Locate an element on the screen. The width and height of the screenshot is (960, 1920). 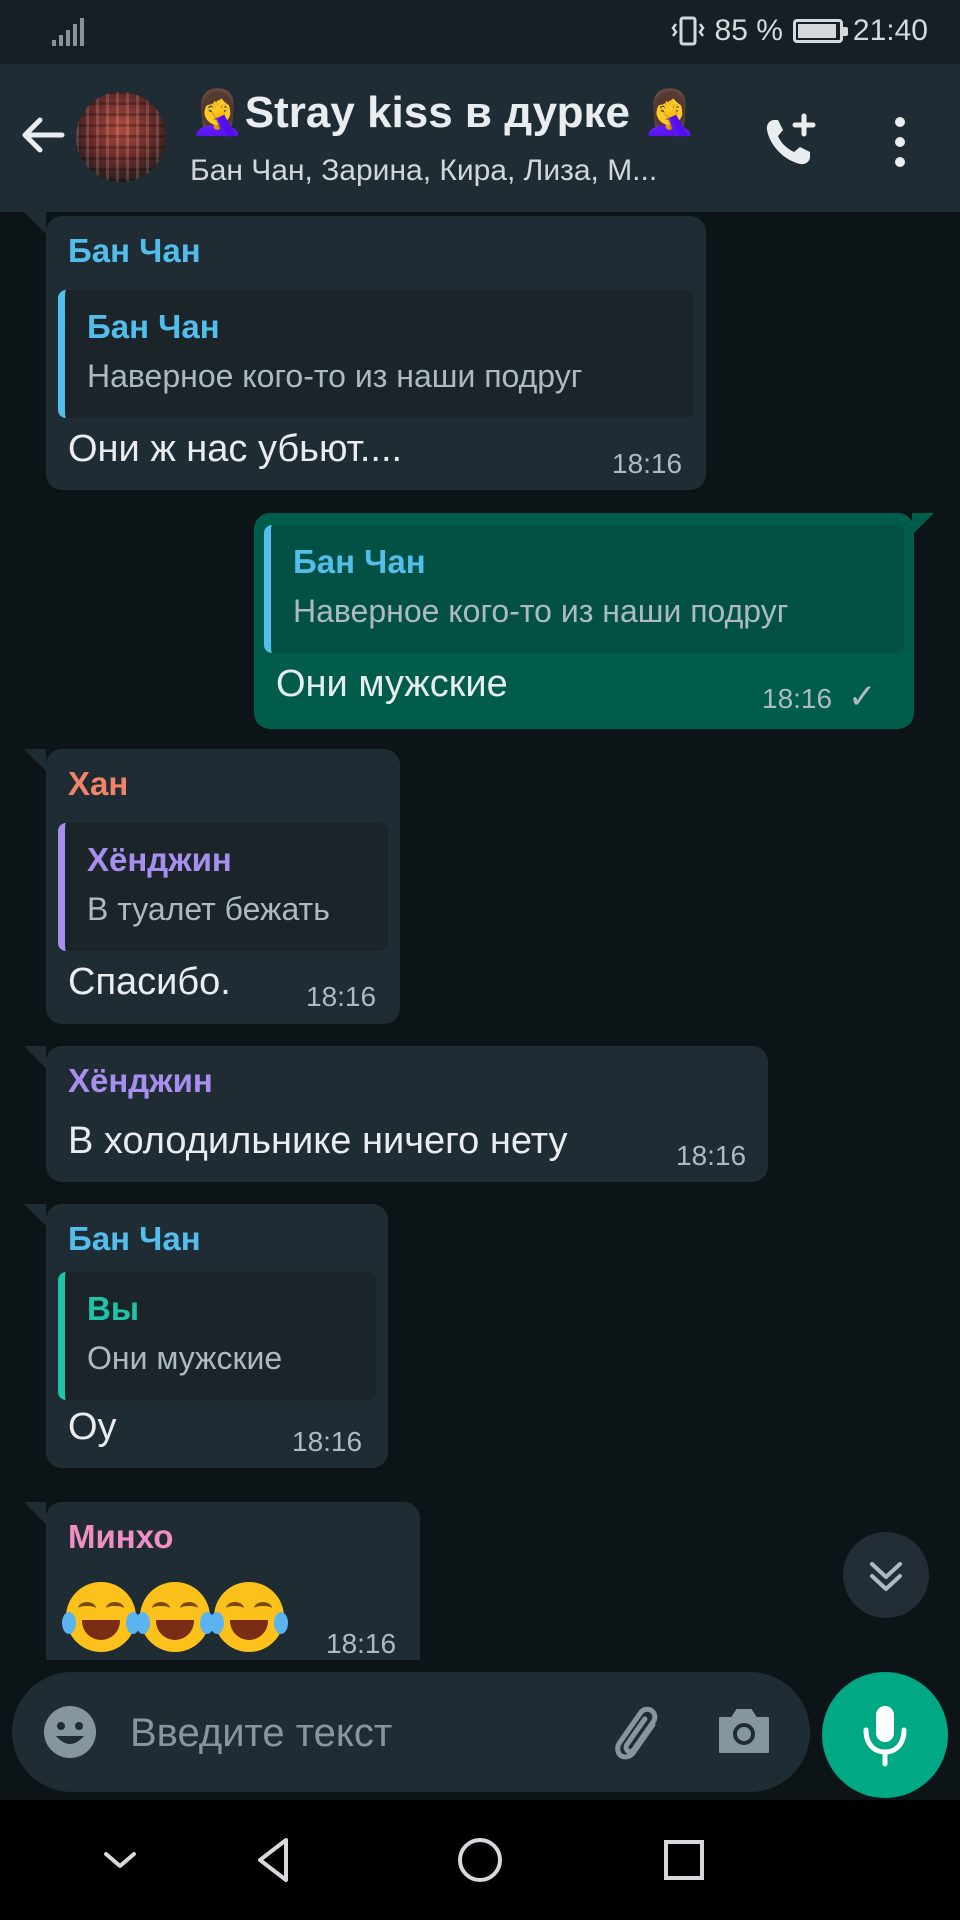
quote-text: В туалет бежать is located at coordinates (208, 909).